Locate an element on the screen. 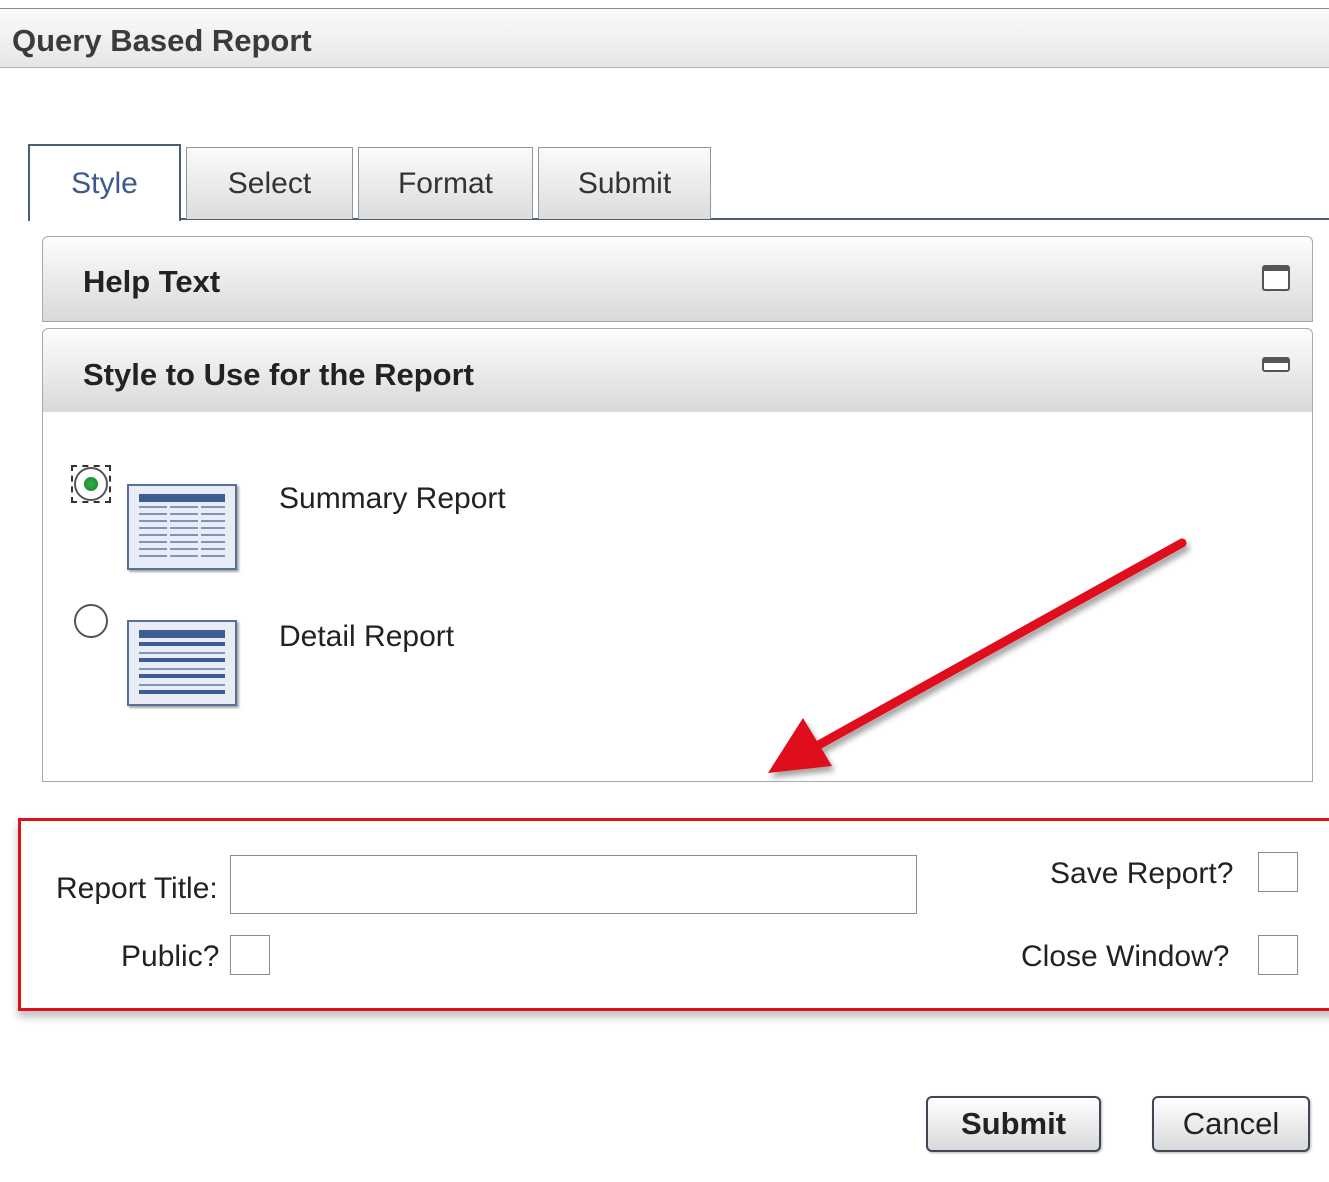 Image resolution: width=1329 pixels, height=1182 pixels. tab-style-label: Style is located at coordinates (104, 183).